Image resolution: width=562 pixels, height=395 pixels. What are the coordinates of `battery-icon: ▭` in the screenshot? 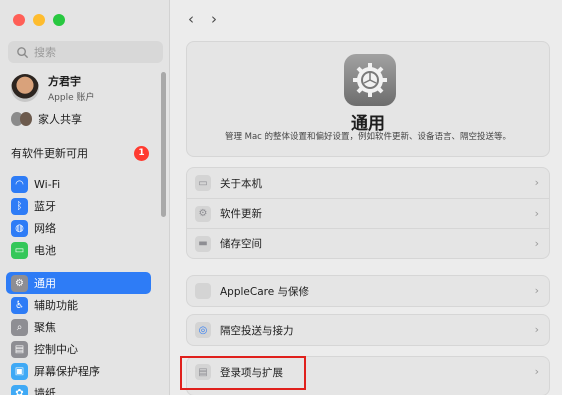 It's located at (19, 250).